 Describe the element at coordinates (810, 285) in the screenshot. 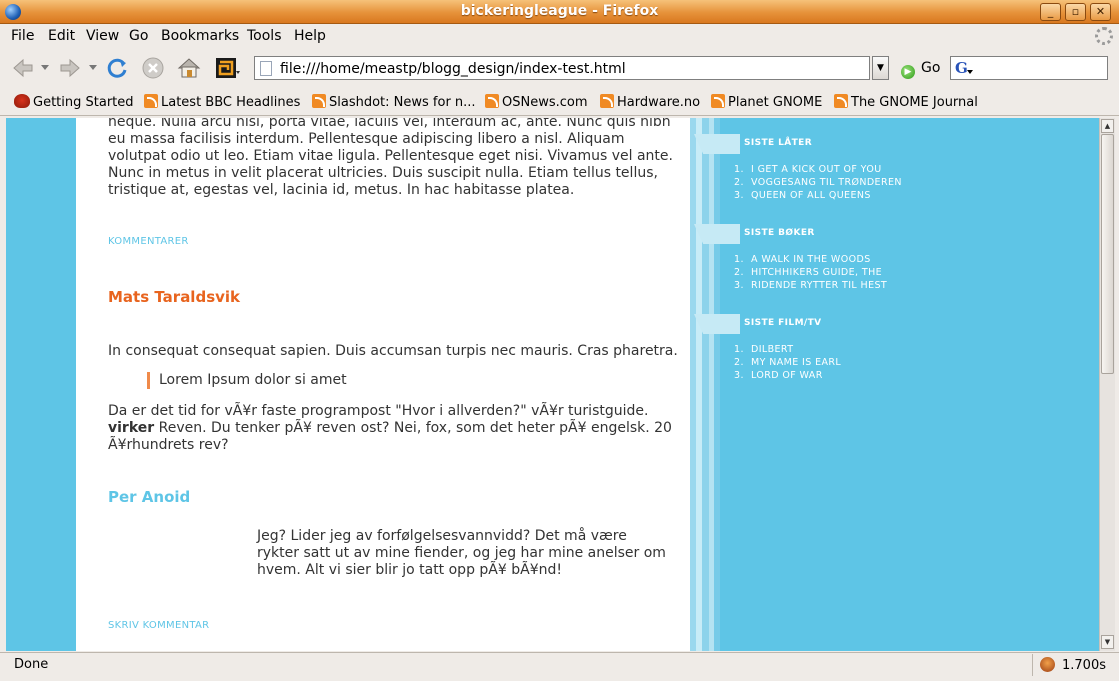

I see `list-item: 3. RIDENDE RYTTER TIL HEST` at that location.